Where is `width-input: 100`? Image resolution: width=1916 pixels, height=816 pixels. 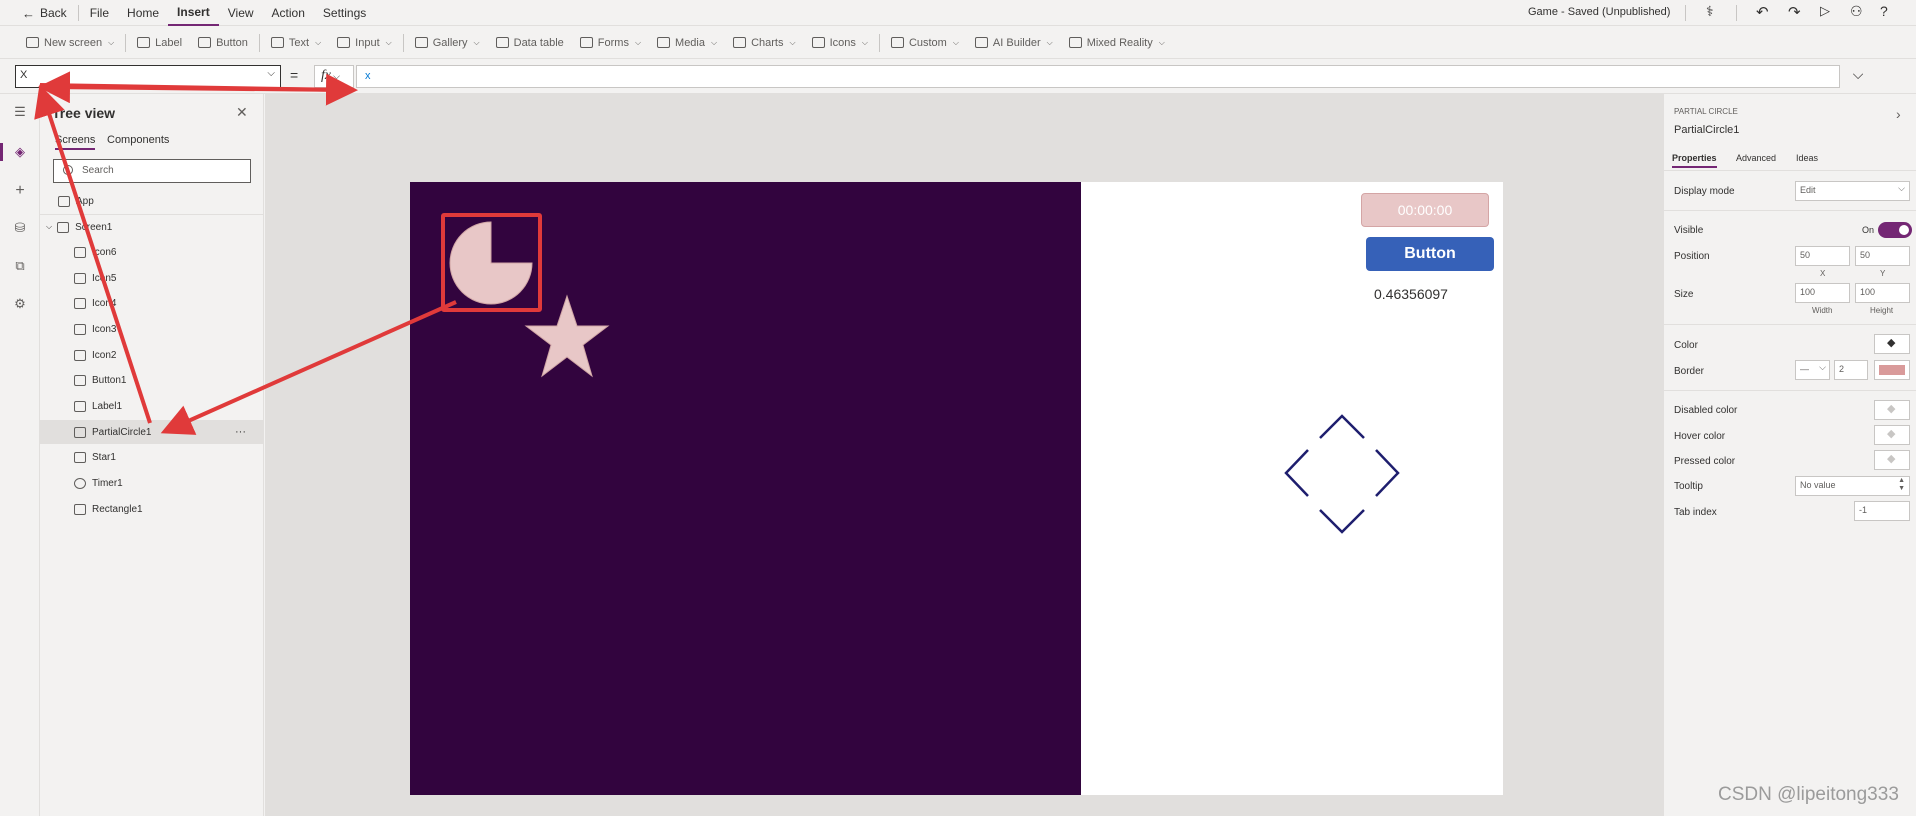
width-input: 100 is located at coordinates (1822, 293).